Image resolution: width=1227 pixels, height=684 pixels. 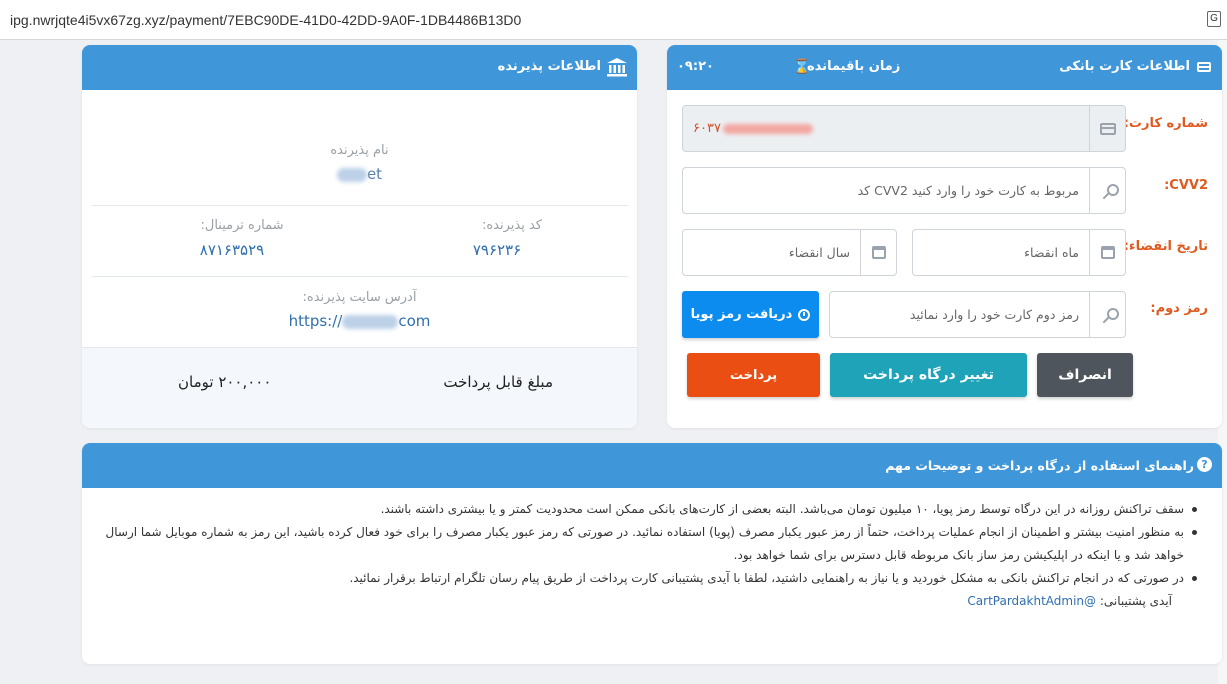 I want to click on merchant-name-value: et, so click(x=359, y=174).